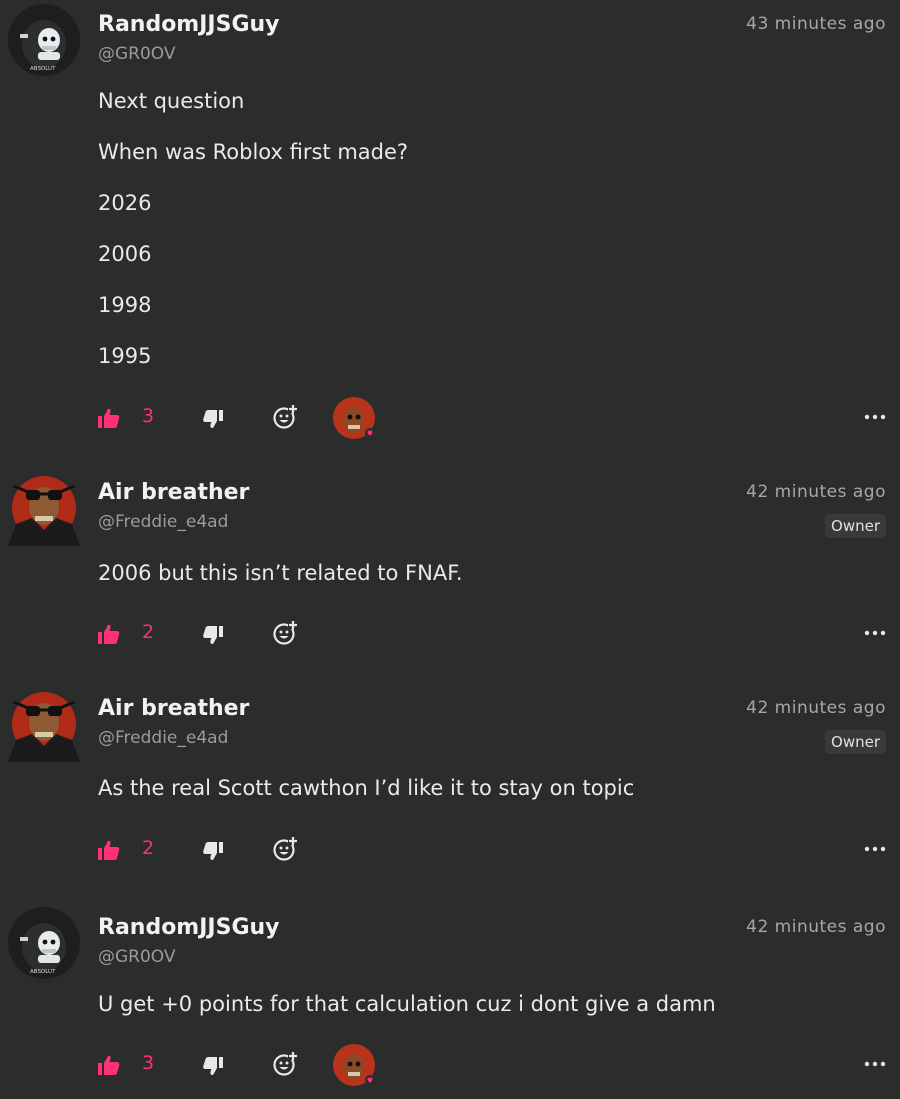 The width and height of the screenshot is (900, 1099). What do you see at coordinates (125, 305) in the screenshot?
I see `post-line: 1998` at bounding box center [125, 305].